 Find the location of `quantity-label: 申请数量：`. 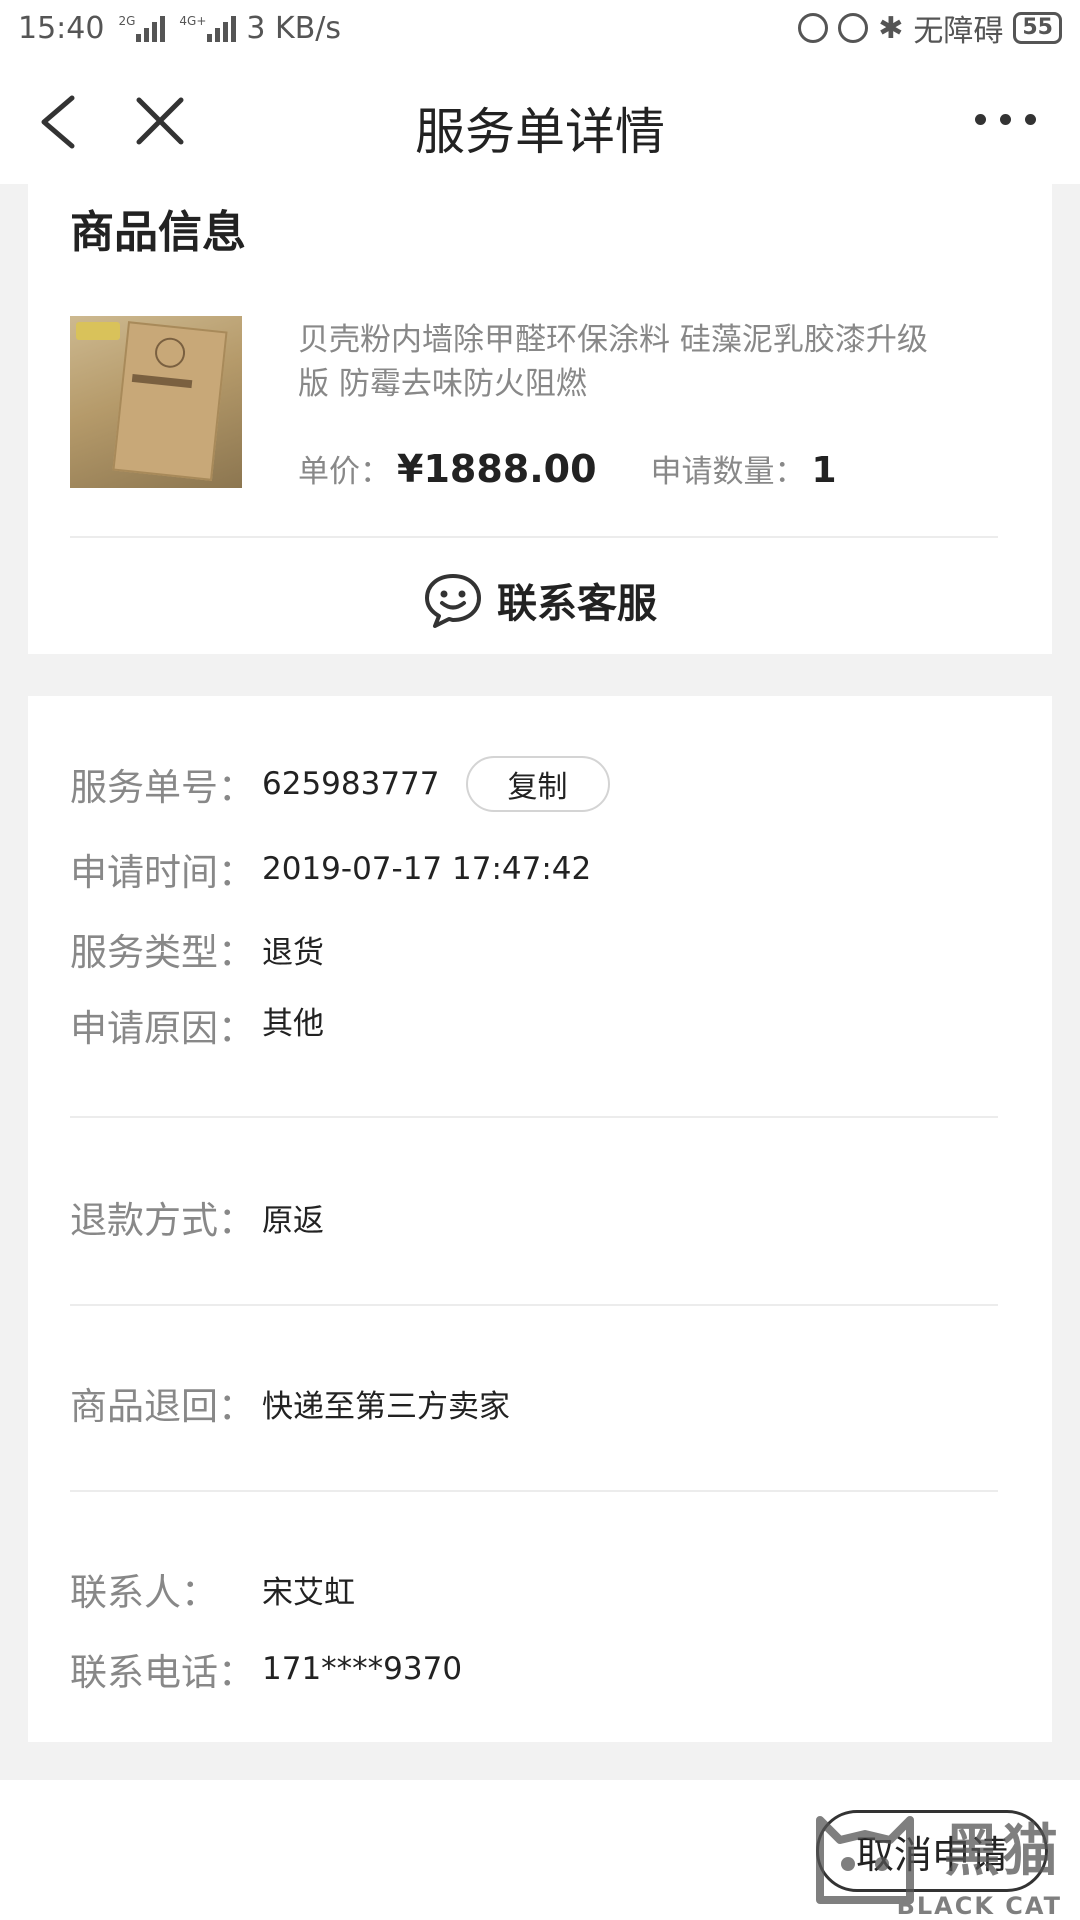

quantity-label: 申请数量： is located at coordinates (728, 472).